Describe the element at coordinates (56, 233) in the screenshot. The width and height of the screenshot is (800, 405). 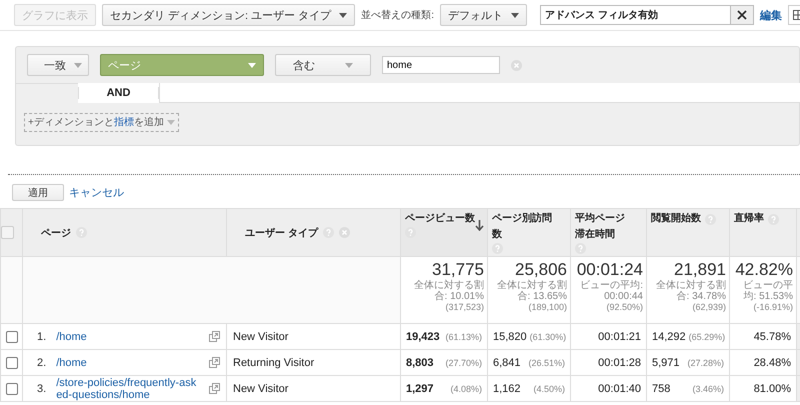
I see `column-header: ページ` at that location.